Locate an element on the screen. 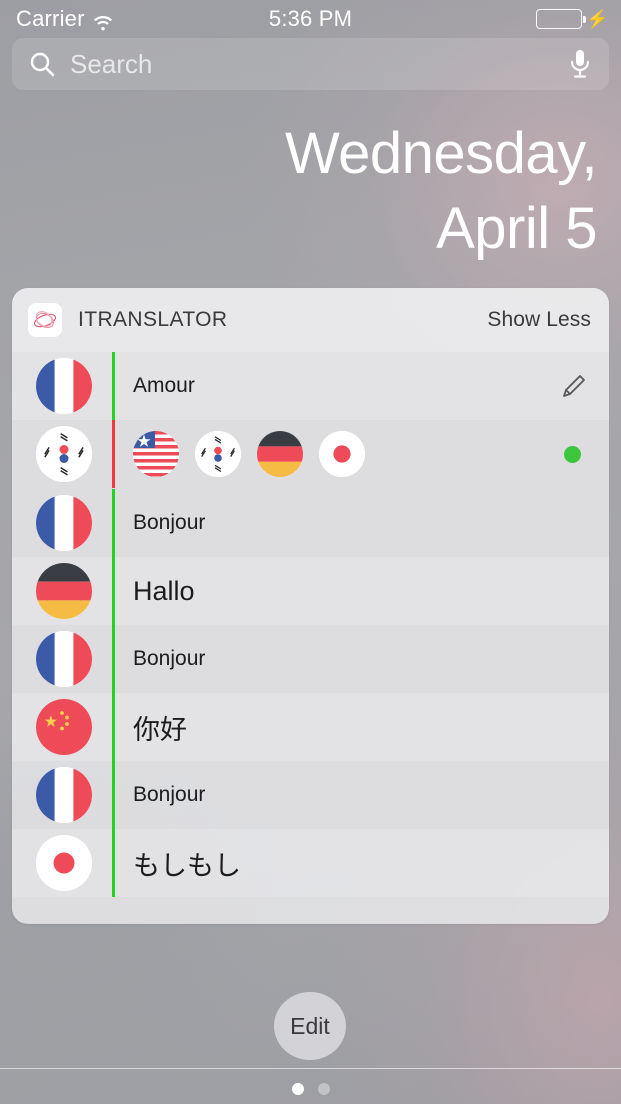  translation-text: 你好 is located at coordinates (160, 729).